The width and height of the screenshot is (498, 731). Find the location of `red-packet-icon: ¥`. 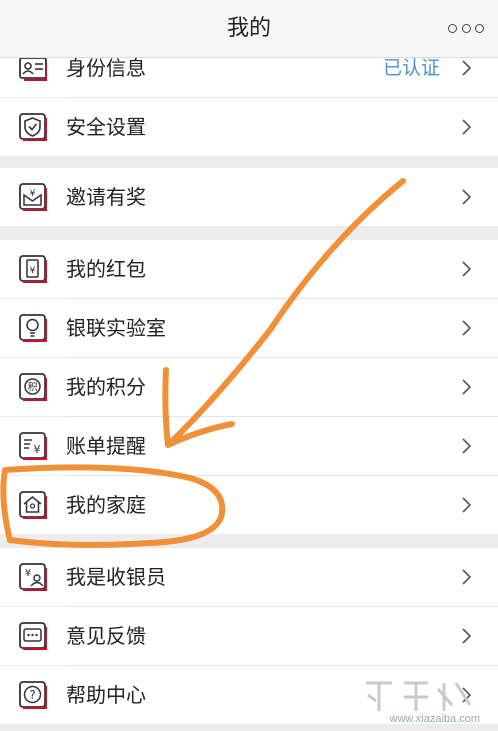

red-packet-icon: ¥ is located at coordinates (33, 269).